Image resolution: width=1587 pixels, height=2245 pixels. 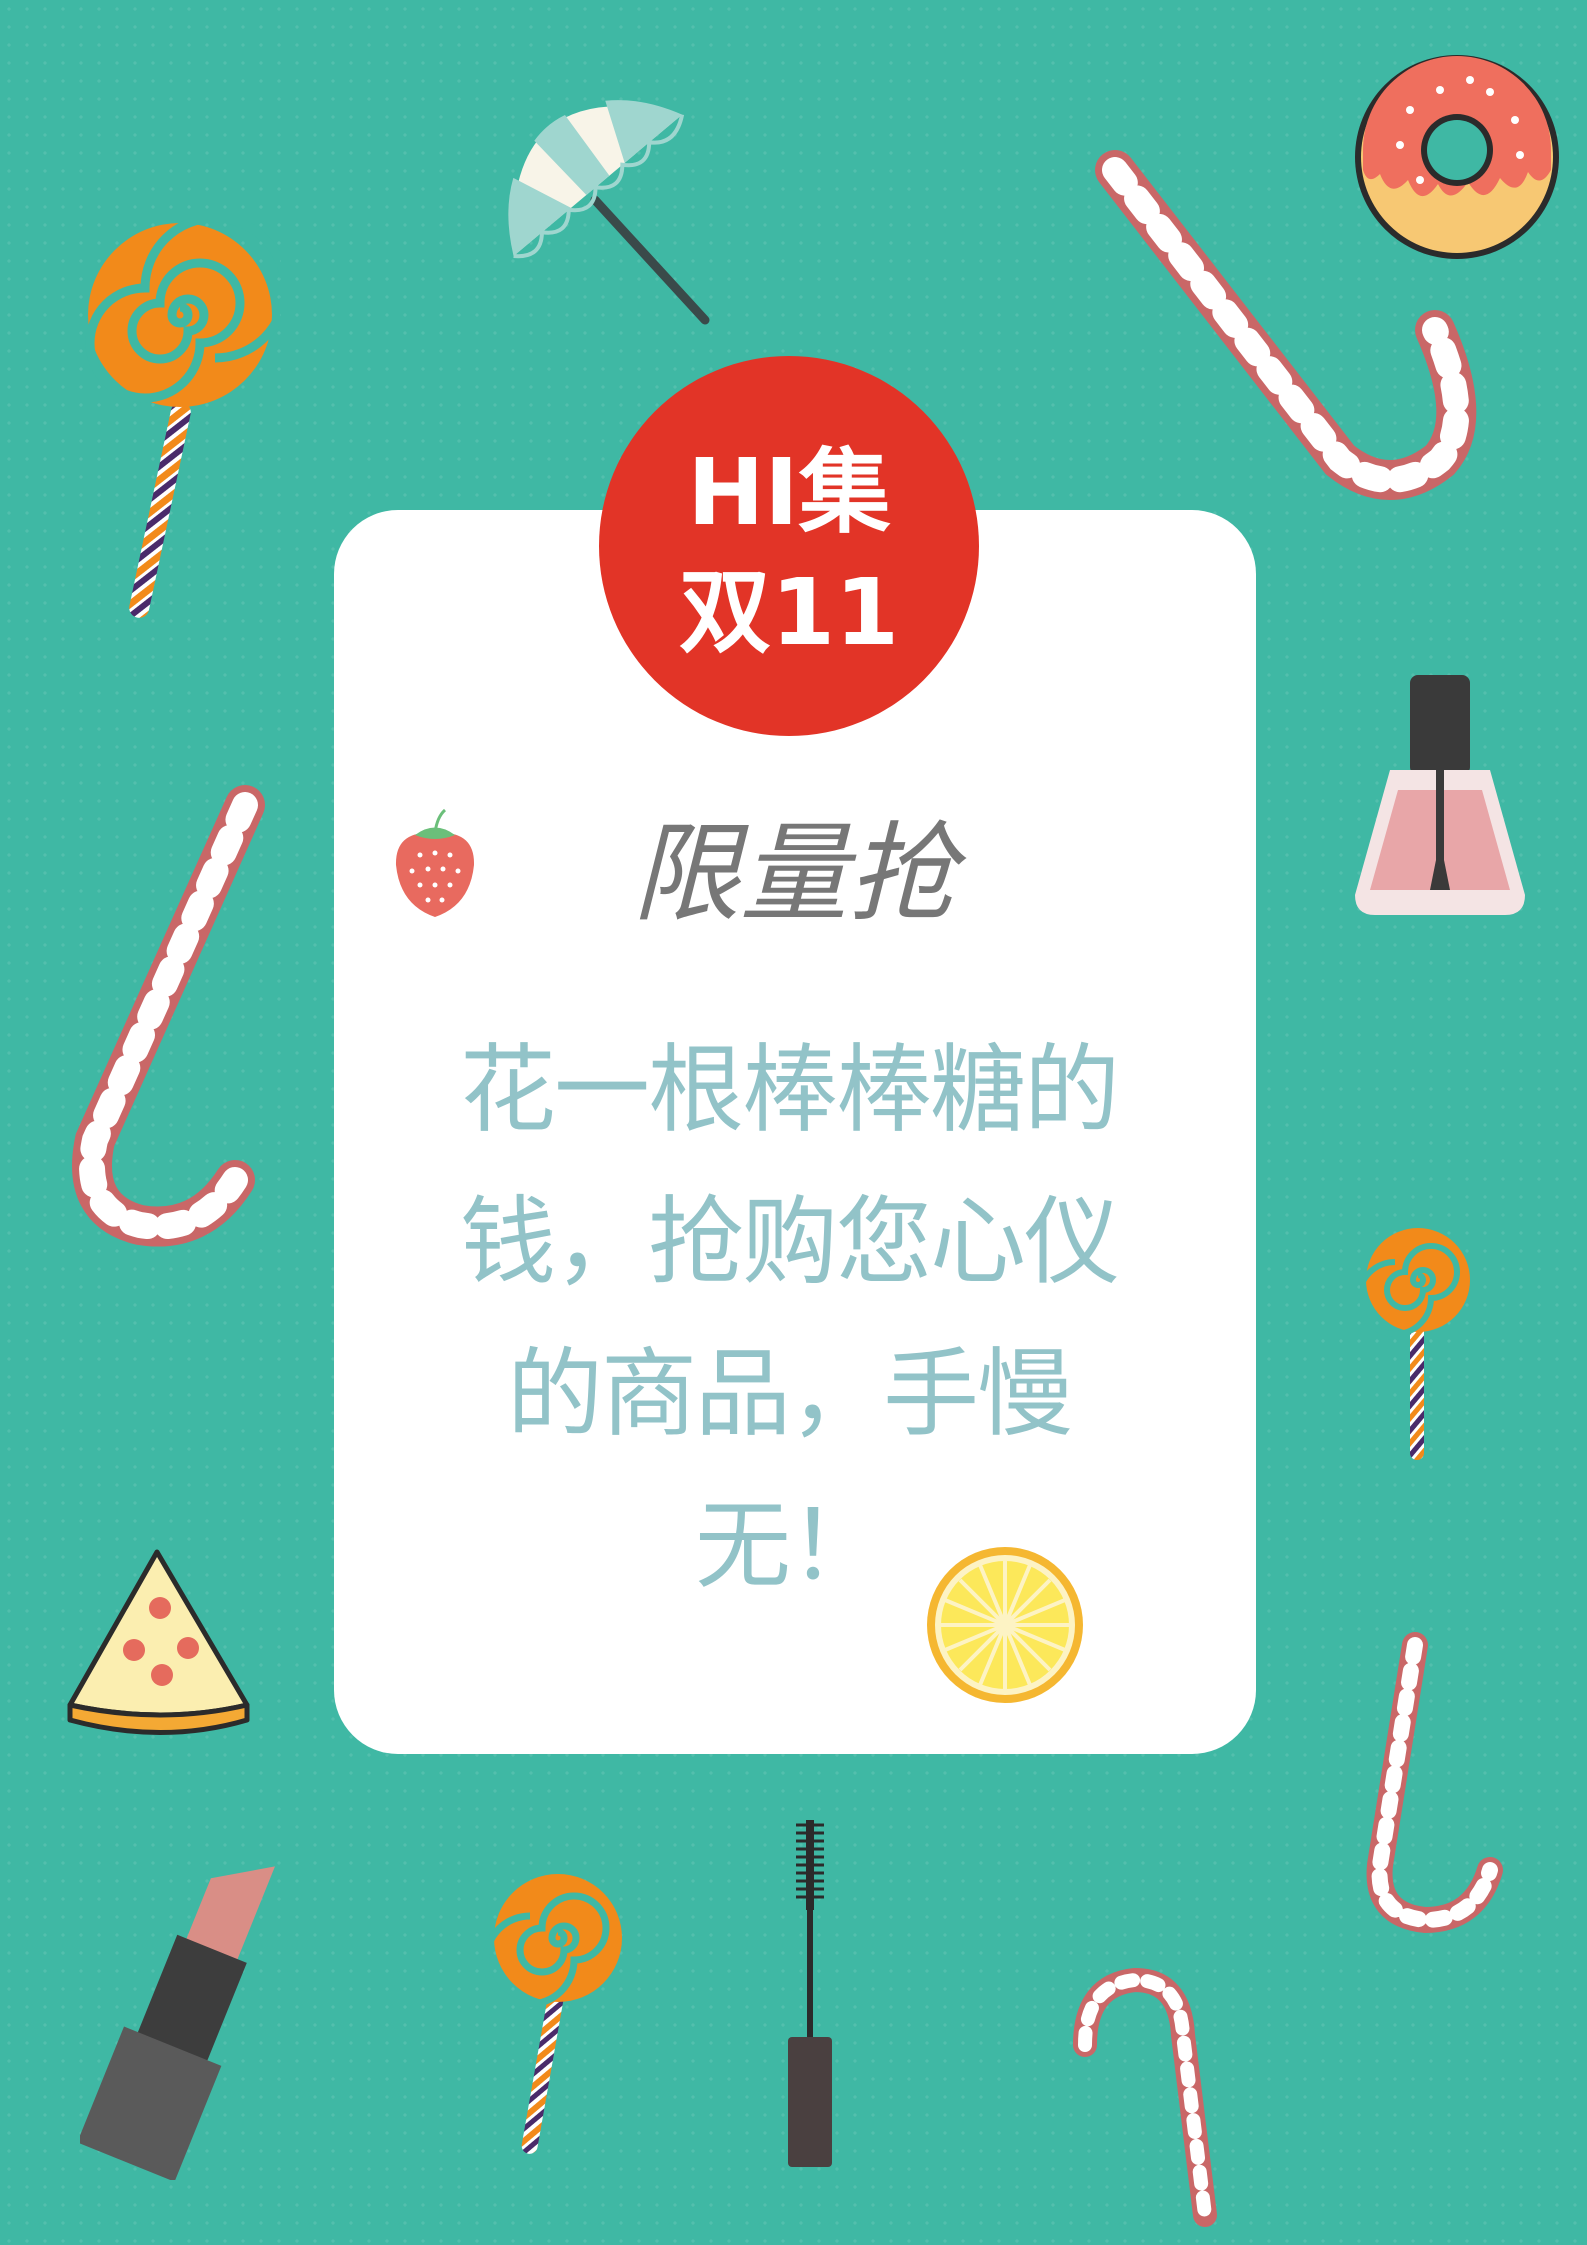 What do you see at coordinates (177, 2023) in the screenshot?
I see `lipstick-icon` at bounding box center [177, 2023].